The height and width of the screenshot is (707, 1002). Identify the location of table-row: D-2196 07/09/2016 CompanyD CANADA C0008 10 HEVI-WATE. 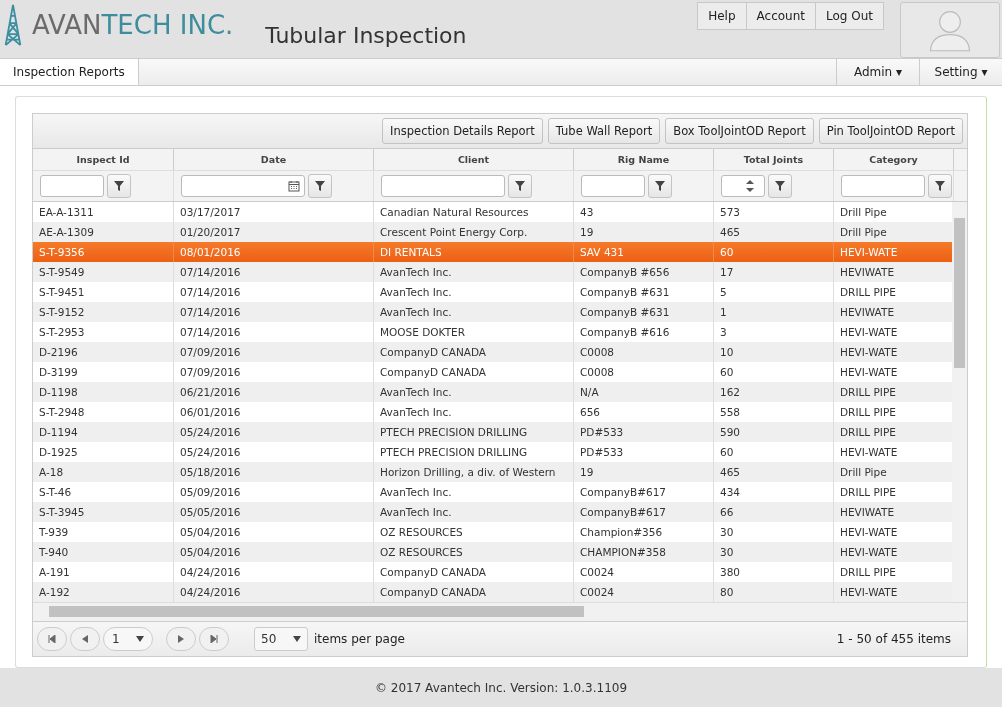
(492, 352).